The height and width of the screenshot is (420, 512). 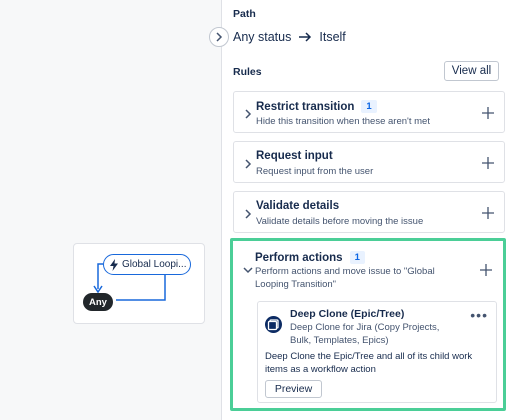 What do you see at coordinates (114, 264) in the screenshot?
I see `lightning-icon` at bounding box center [114, 264].